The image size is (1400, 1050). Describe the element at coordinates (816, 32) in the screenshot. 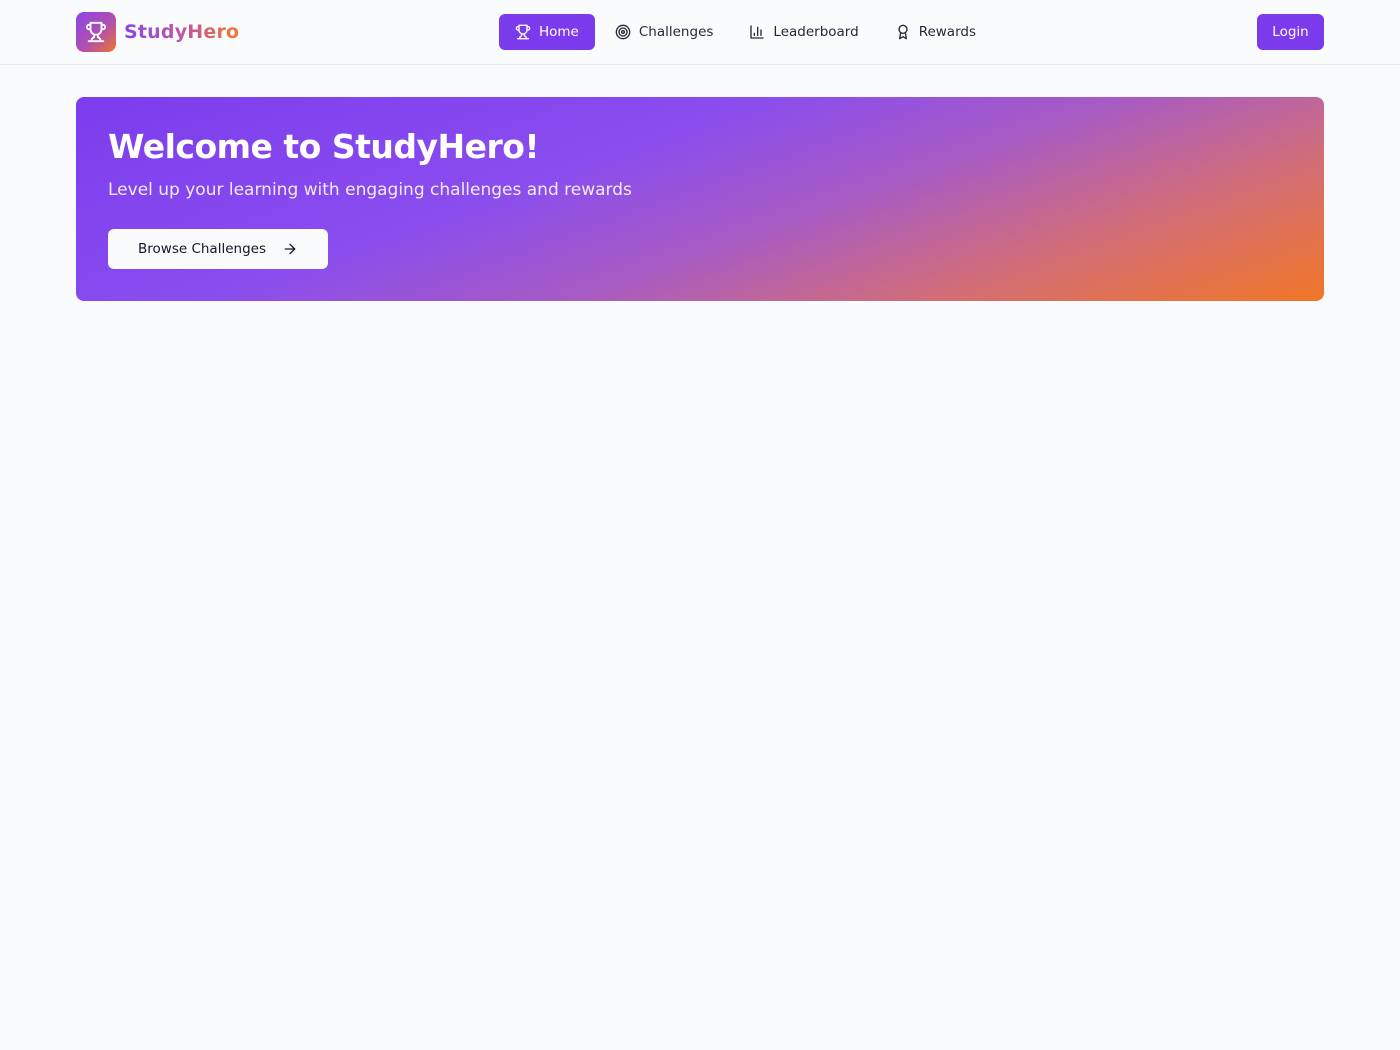

I see `nav-item-label: Leaderboard` at that location.